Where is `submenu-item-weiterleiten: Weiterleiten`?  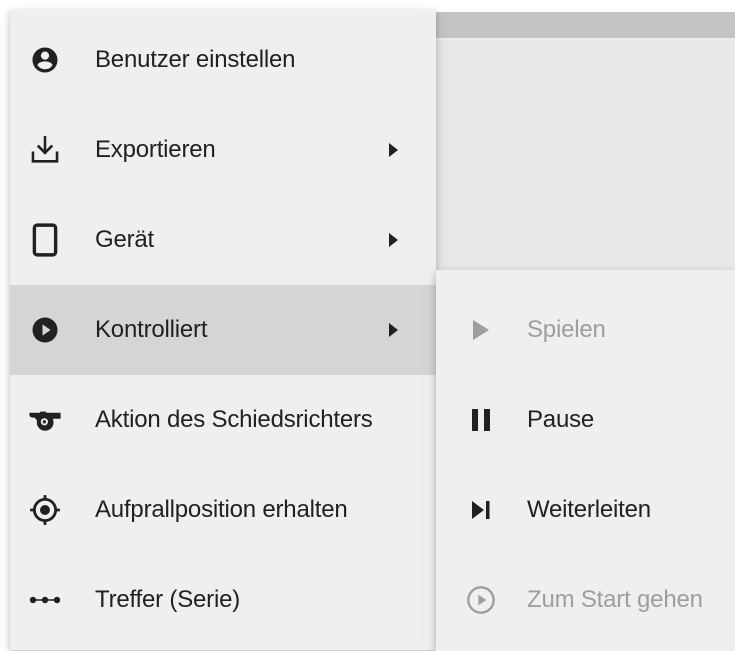
submenu-item-weiterleiten: Weiterleiten is located at coordinates (585, 510).